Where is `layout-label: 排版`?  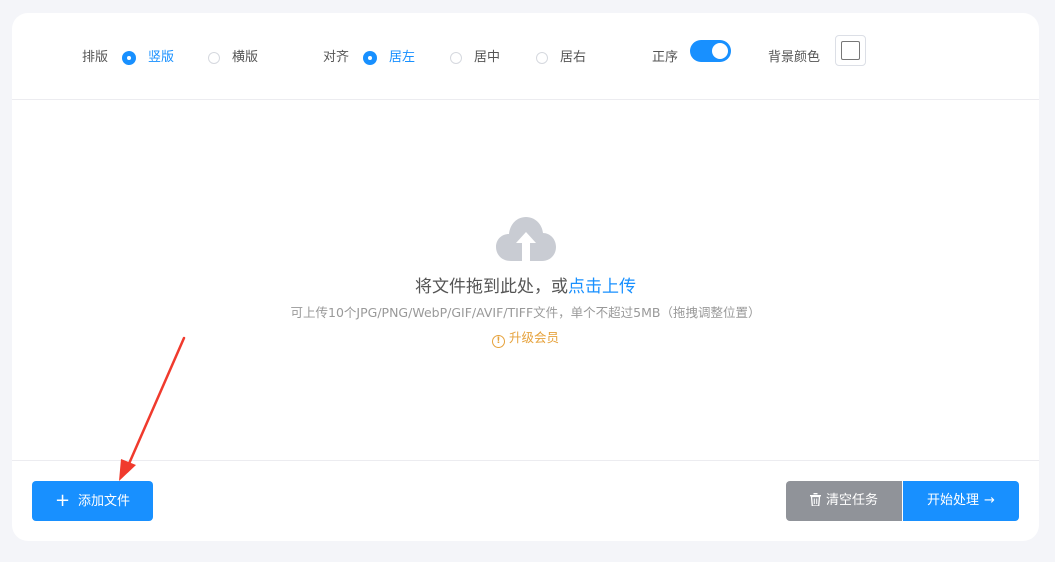 layout-label: 排版 is located at coordinates (95, 57).